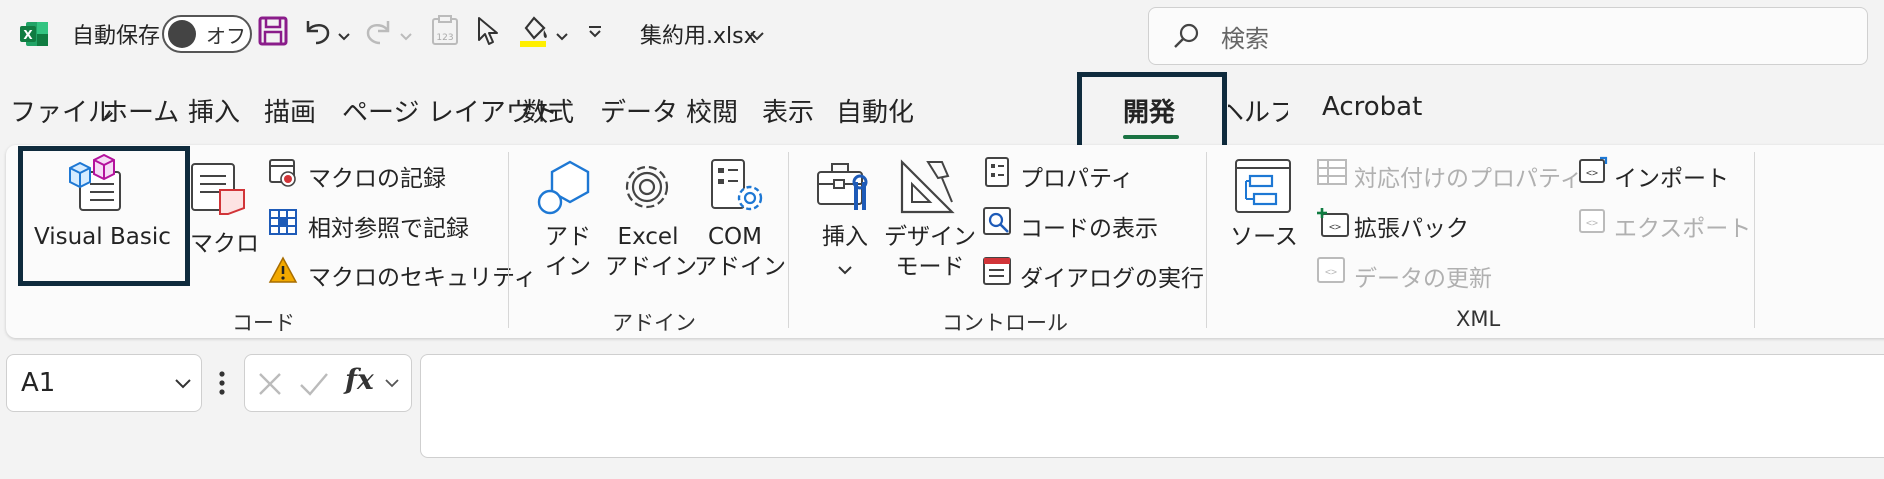 The image size is (1884, 479). Describe the element at coordinates (38, 383) in the screenshot. I see `cell-reference: A1` at that location.